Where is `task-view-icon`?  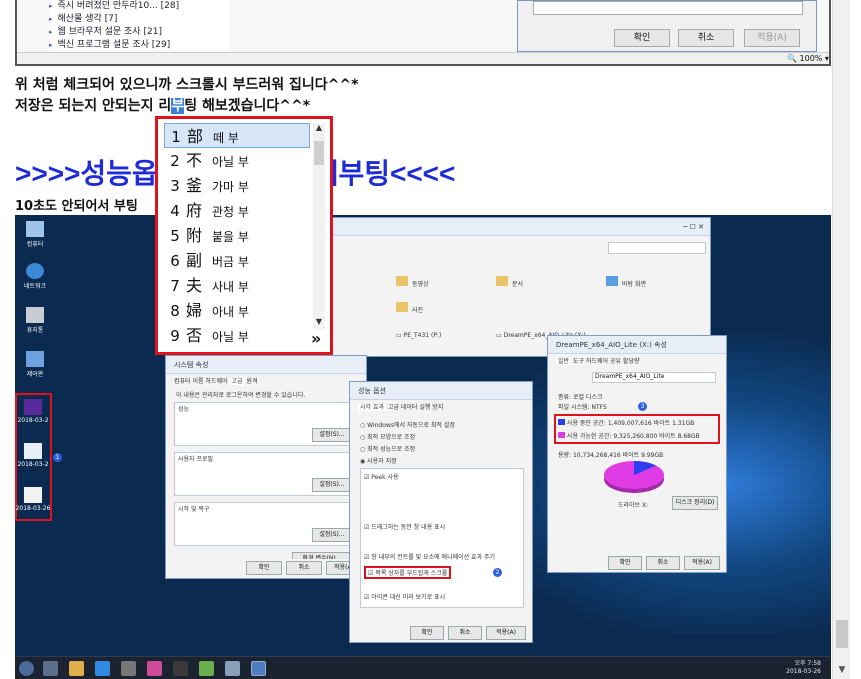 task-view-icon is located at coordinates (50, 668).